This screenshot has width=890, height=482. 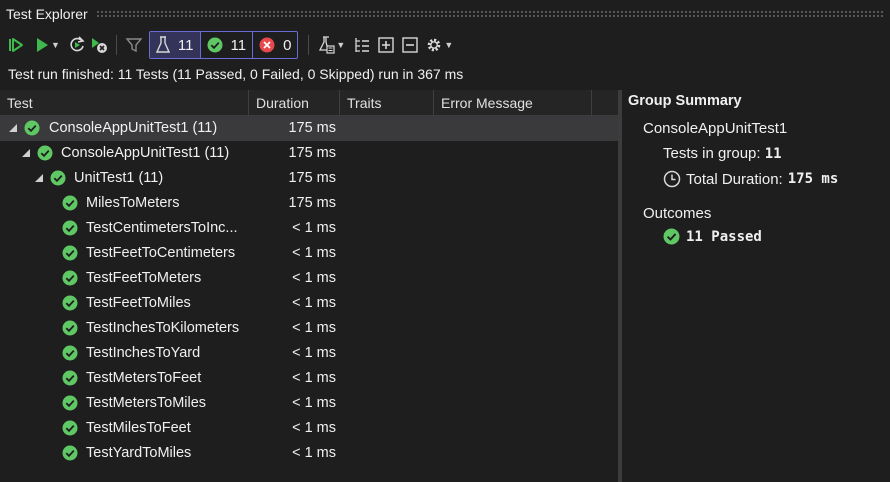 I want to click on failed-icon, so click(x=267, y=45).